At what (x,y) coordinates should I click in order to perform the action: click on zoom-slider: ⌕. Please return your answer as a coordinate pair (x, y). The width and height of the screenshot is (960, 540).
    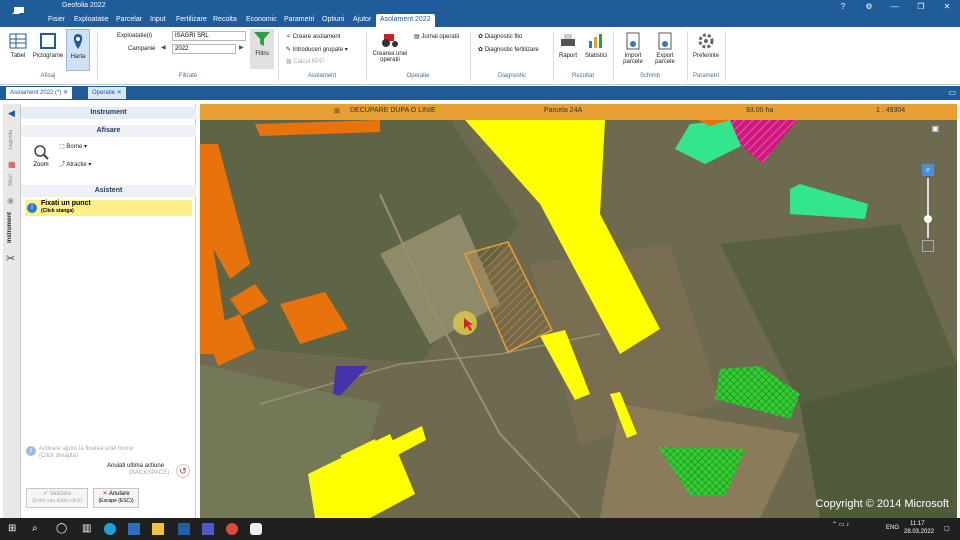
    Looking at the image, I should click on (928, 209).